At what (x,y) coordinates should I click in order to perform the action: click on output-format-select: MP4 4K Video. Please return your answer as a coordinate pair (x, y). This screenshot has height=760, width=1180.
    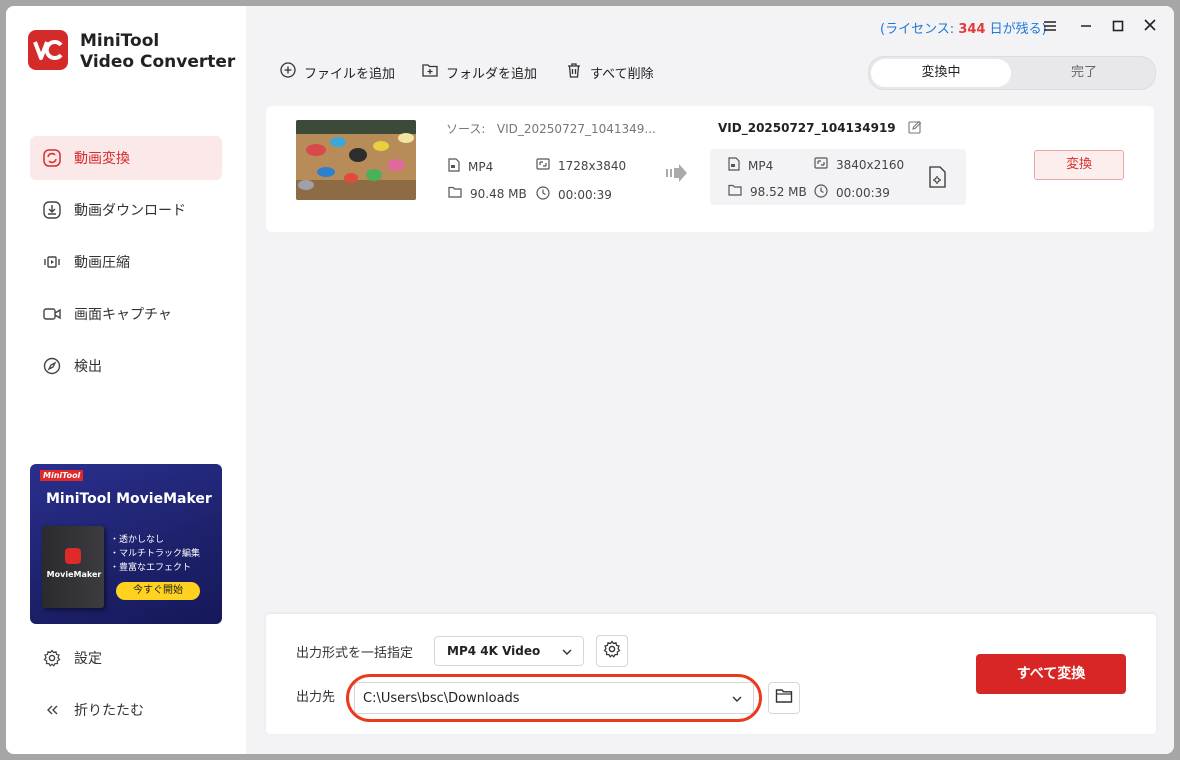
    Looking at the image, I should click on (509, 651).